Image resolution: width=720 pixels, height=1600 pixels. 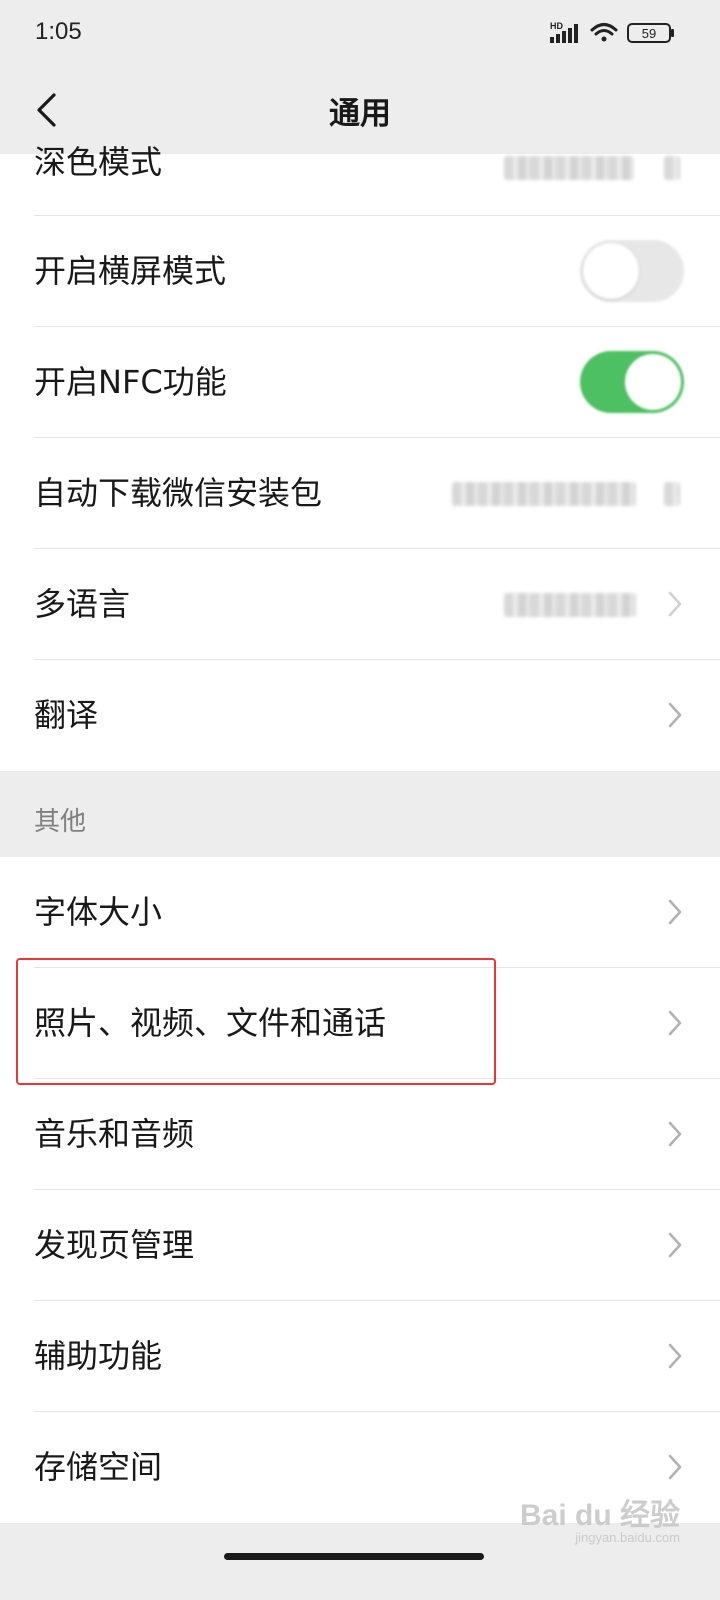 I want to click on setting-label: 字体大小, so click(x=98, y=912).